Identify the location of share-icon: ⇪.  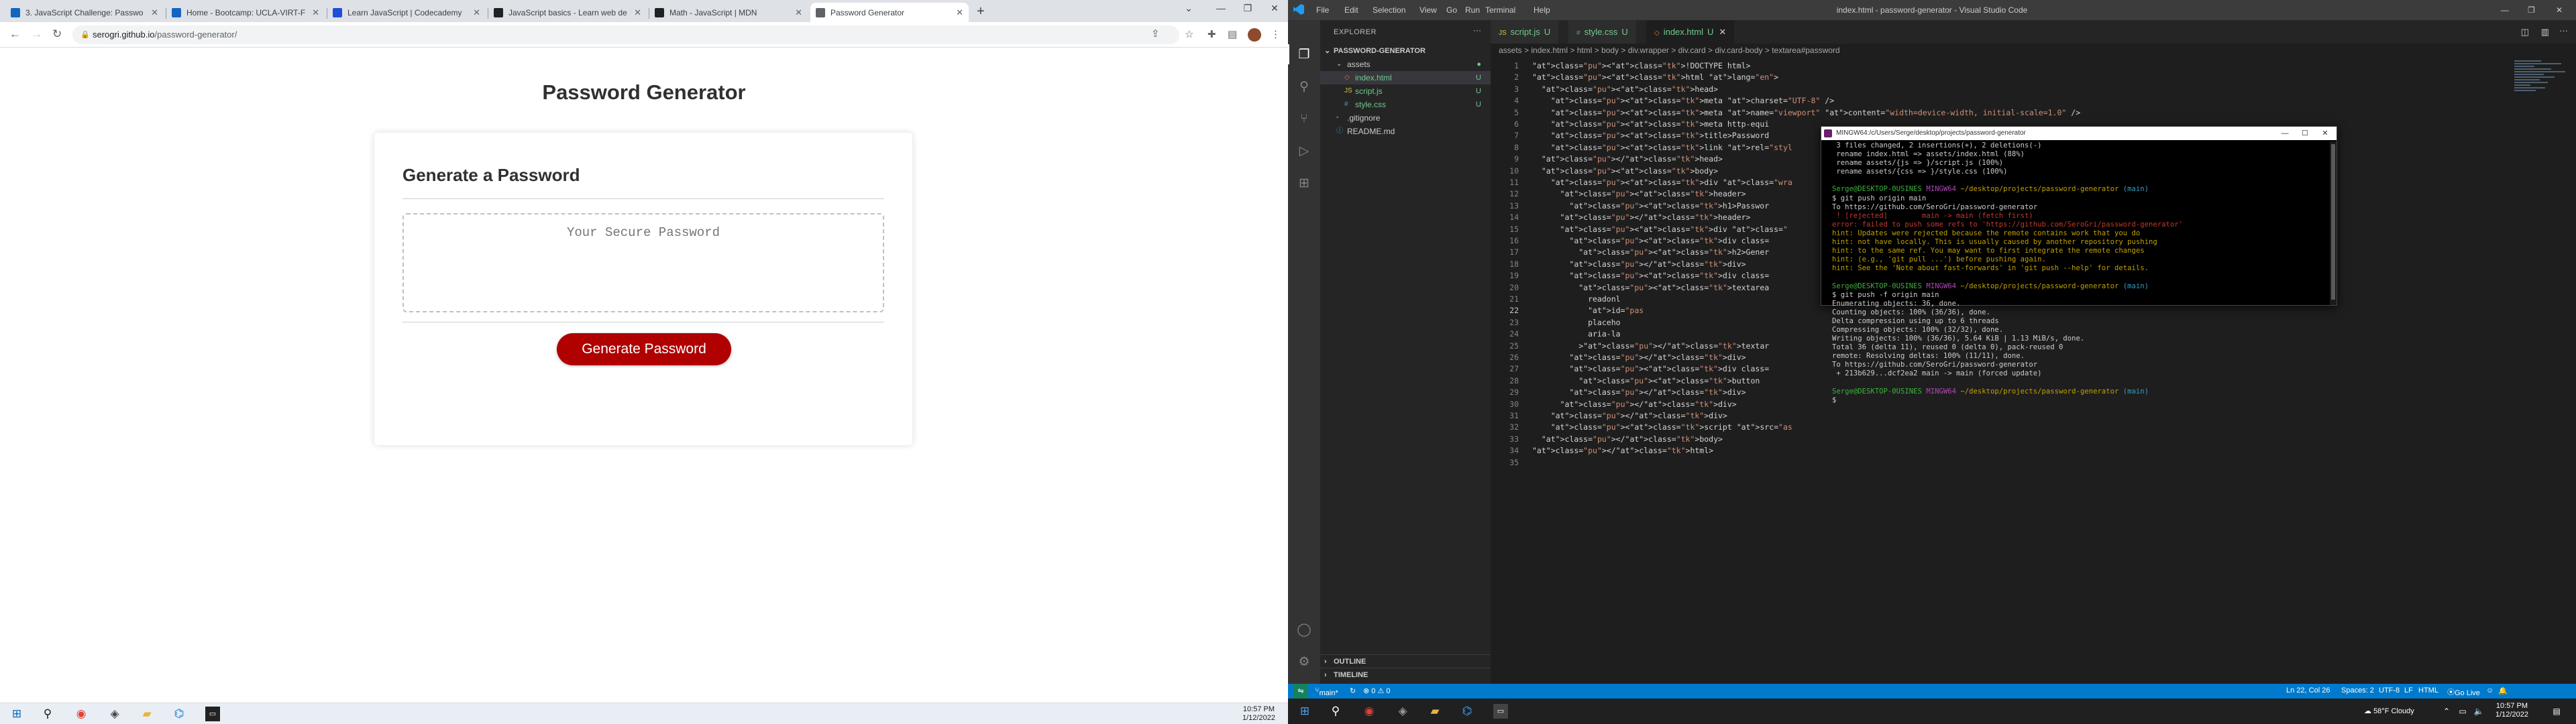
(1155, 33).